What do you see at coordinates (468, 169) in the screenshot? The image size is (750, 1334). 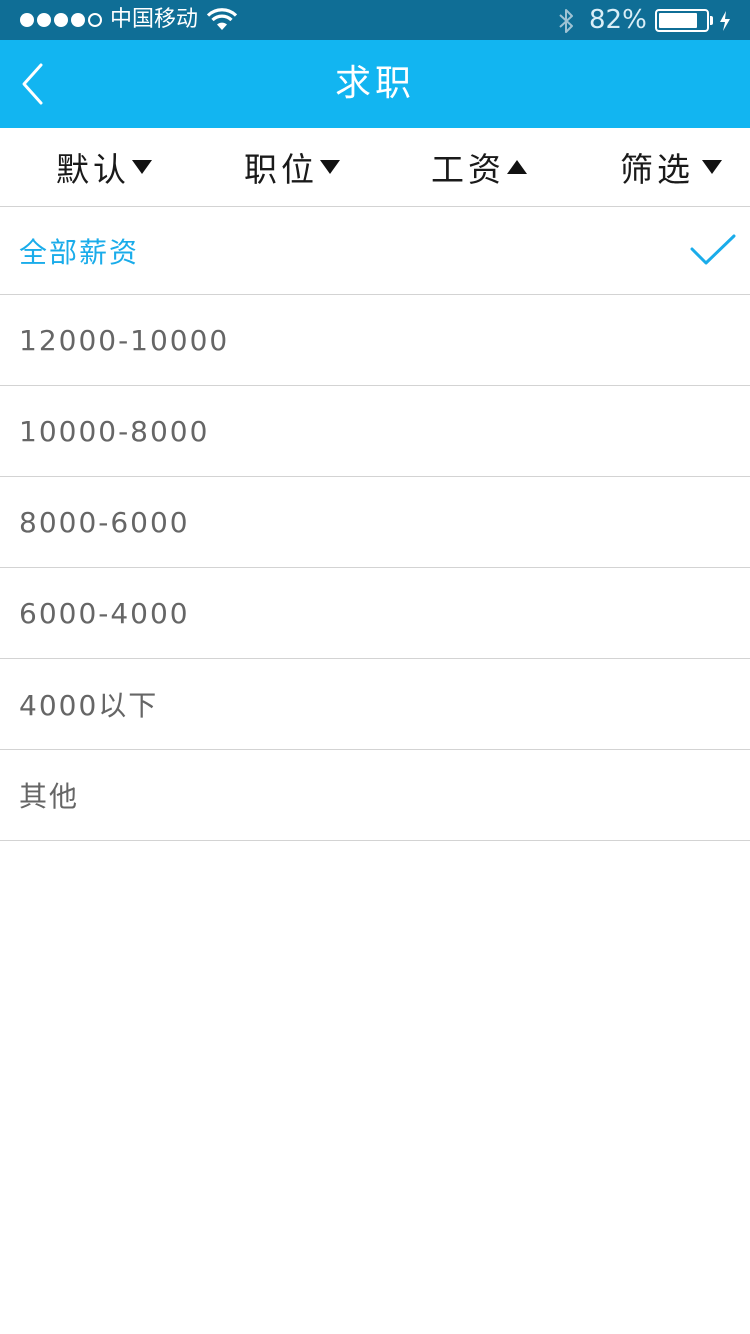 I see `filter-label: 工资` at bounding box center [468, 169].